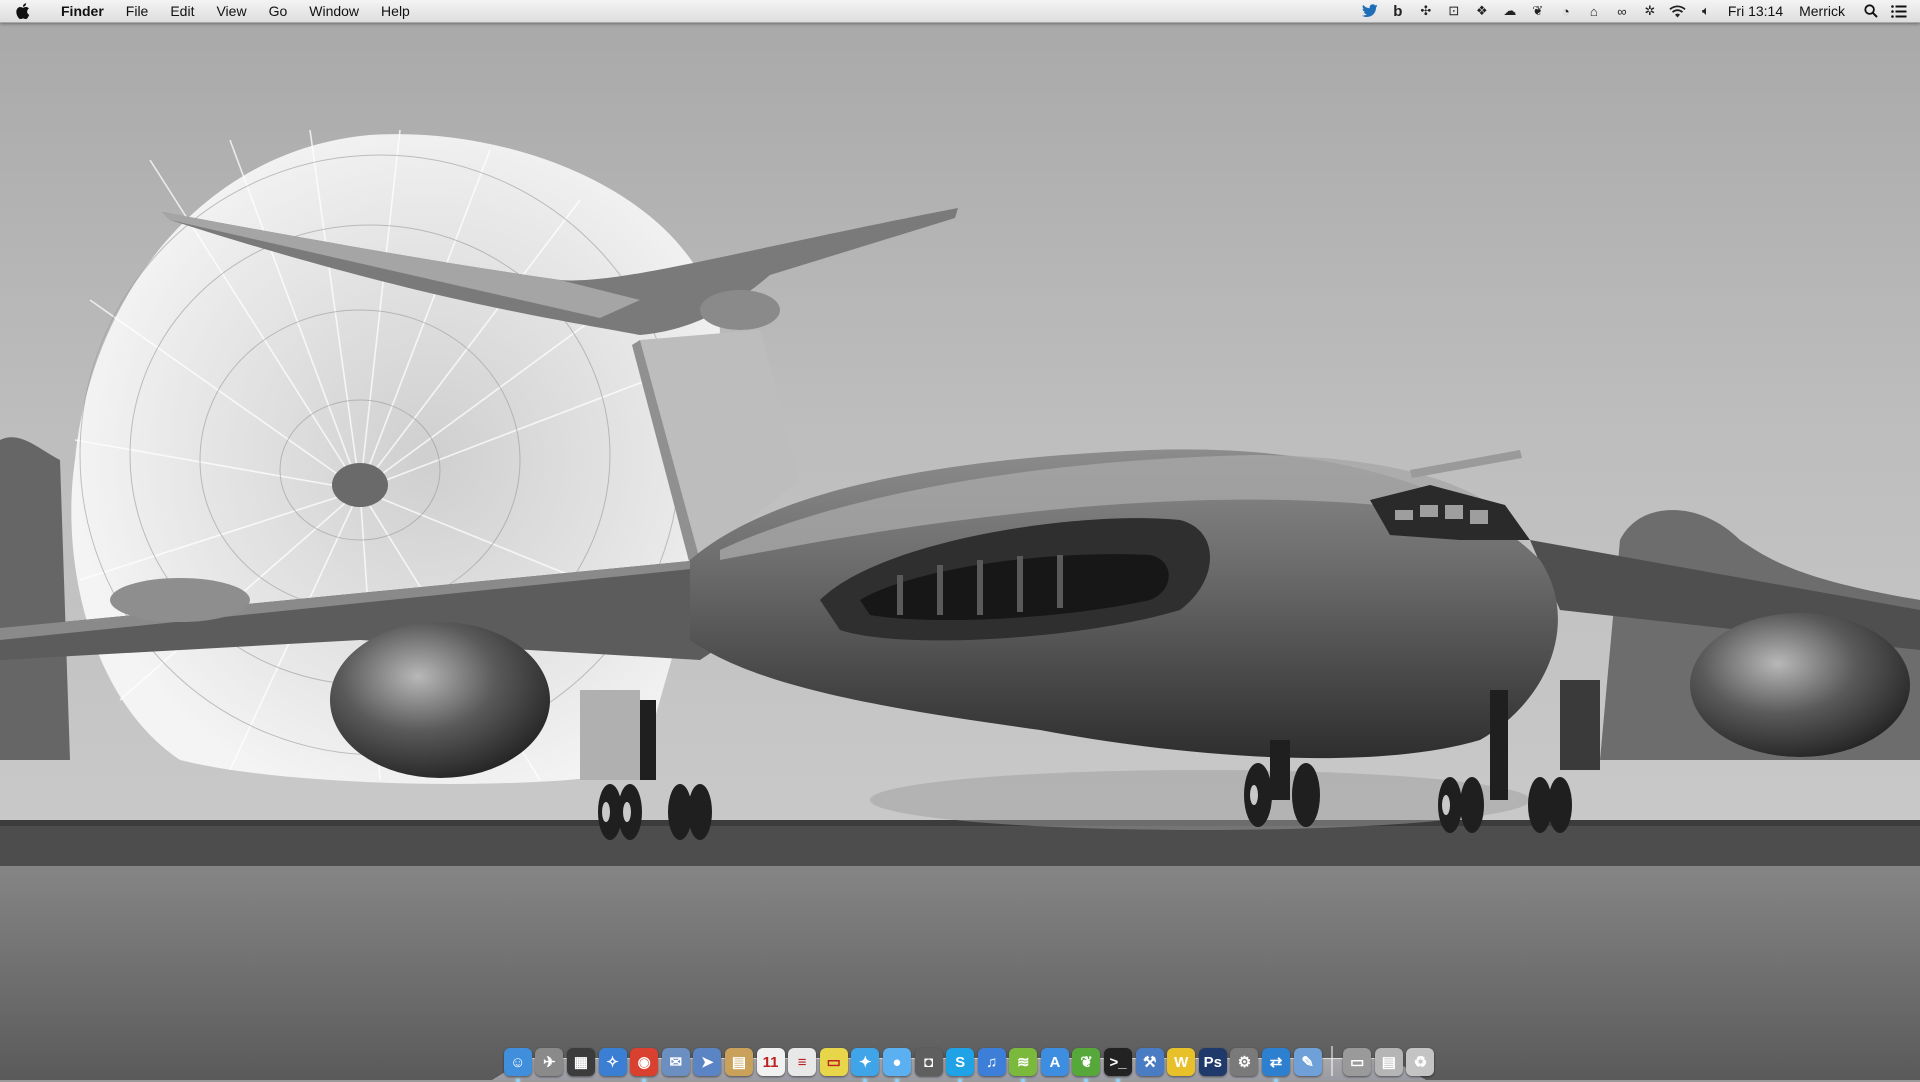  Describe the element at coordinates (960, 1062) in the screenshot. I see `skype-icon-glyph: S` at that location.